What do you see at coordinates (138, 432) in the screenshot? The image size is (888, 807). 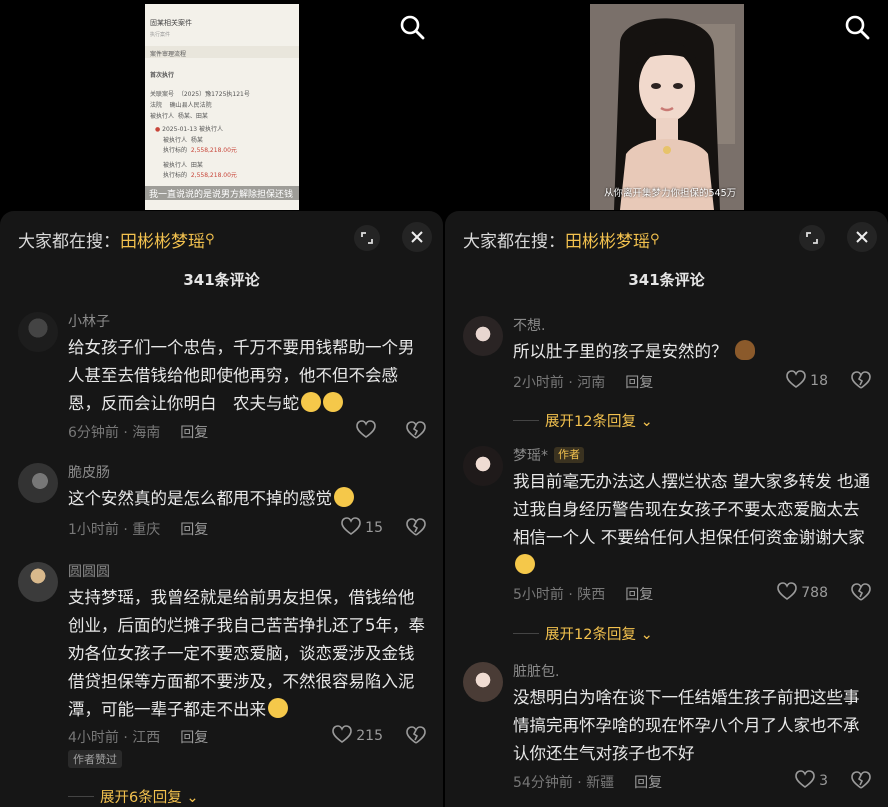 I see `comment-meta: 6分钟前 · 海南 回复` at bounding box center [138, 432].